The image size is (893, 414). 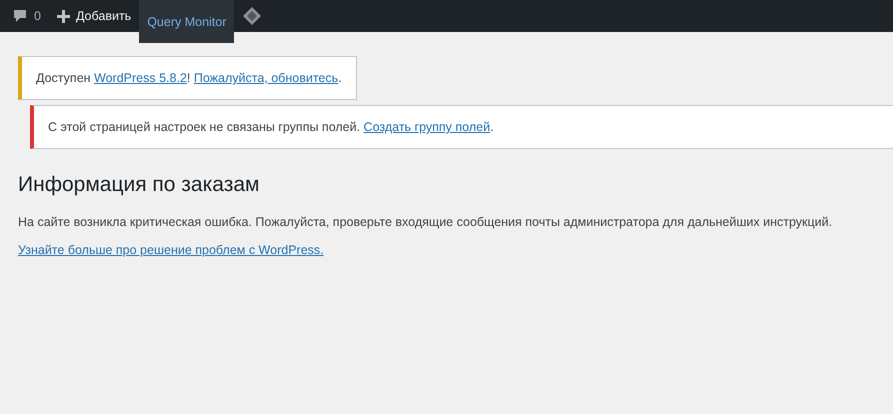 I want to click on notice-link: Пожалуйста, обновитесь, so click(x=266, y=78).